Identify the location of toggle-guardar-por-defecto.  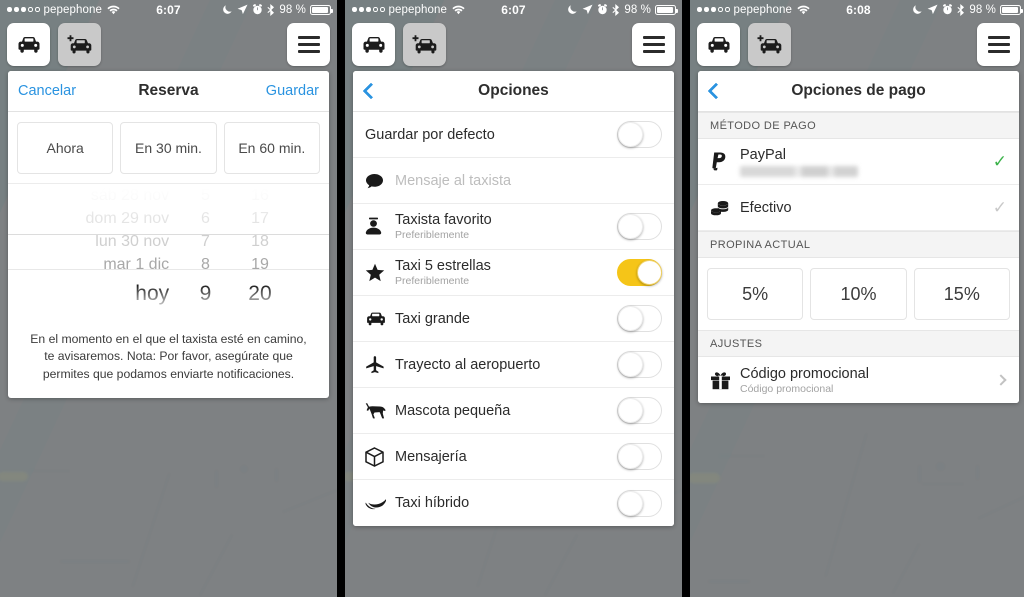
(639, 134).